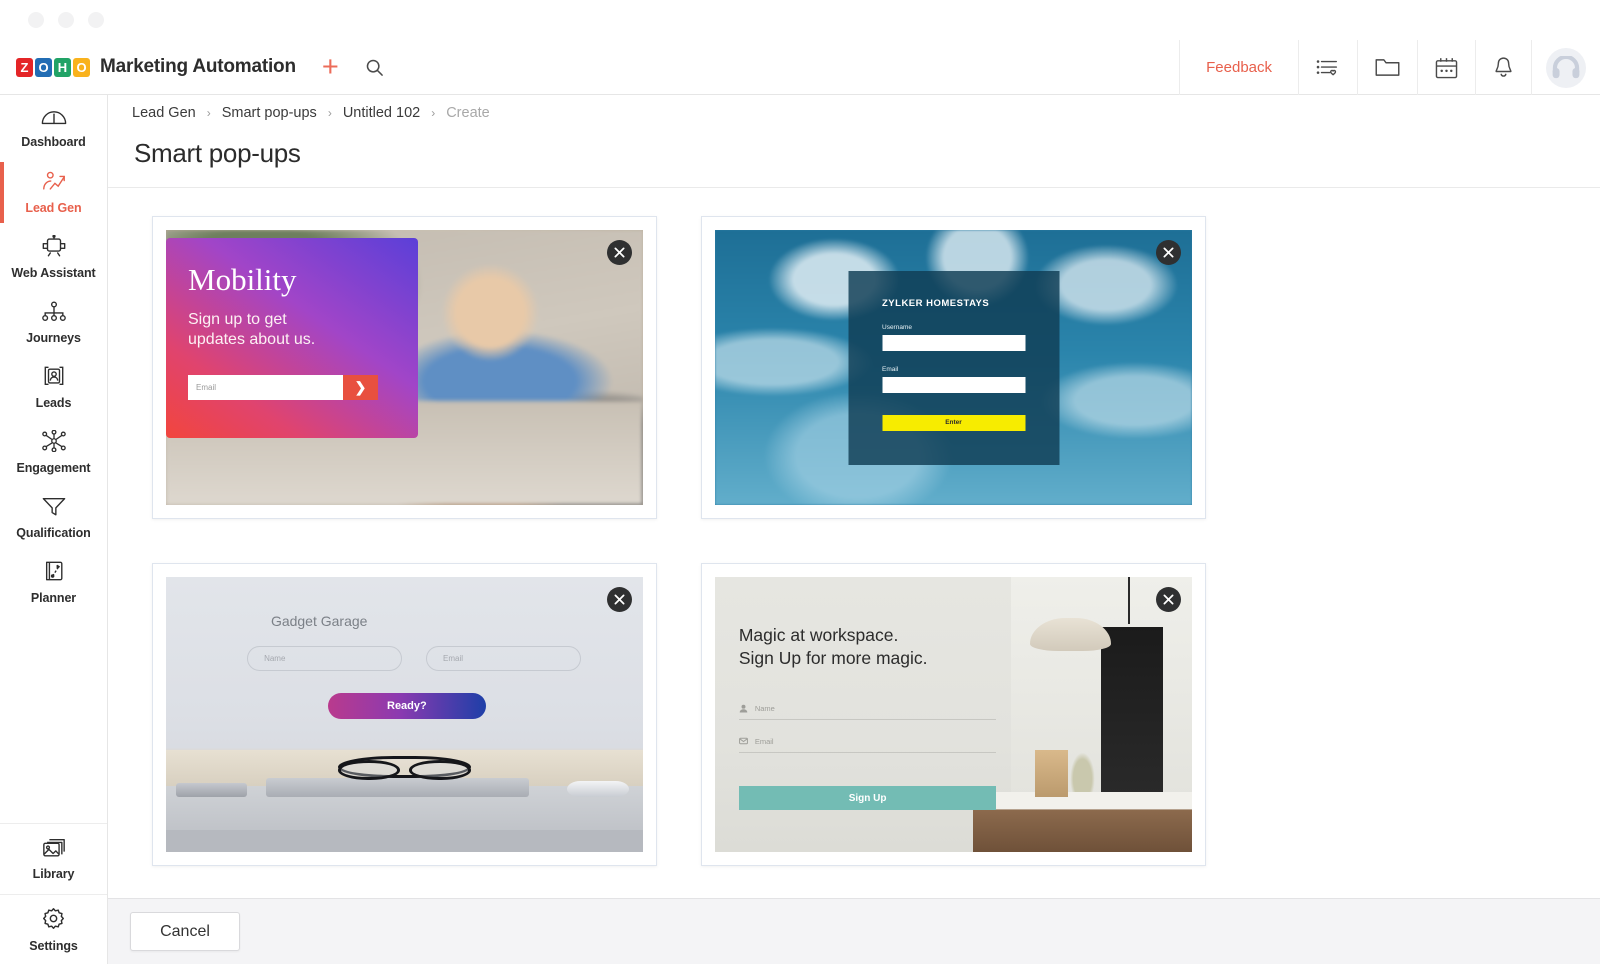  Describe the element at coordinates (381, 113) in the screenshot. I see `breadcrumb-item-untitled: Untitled 102` at that location.